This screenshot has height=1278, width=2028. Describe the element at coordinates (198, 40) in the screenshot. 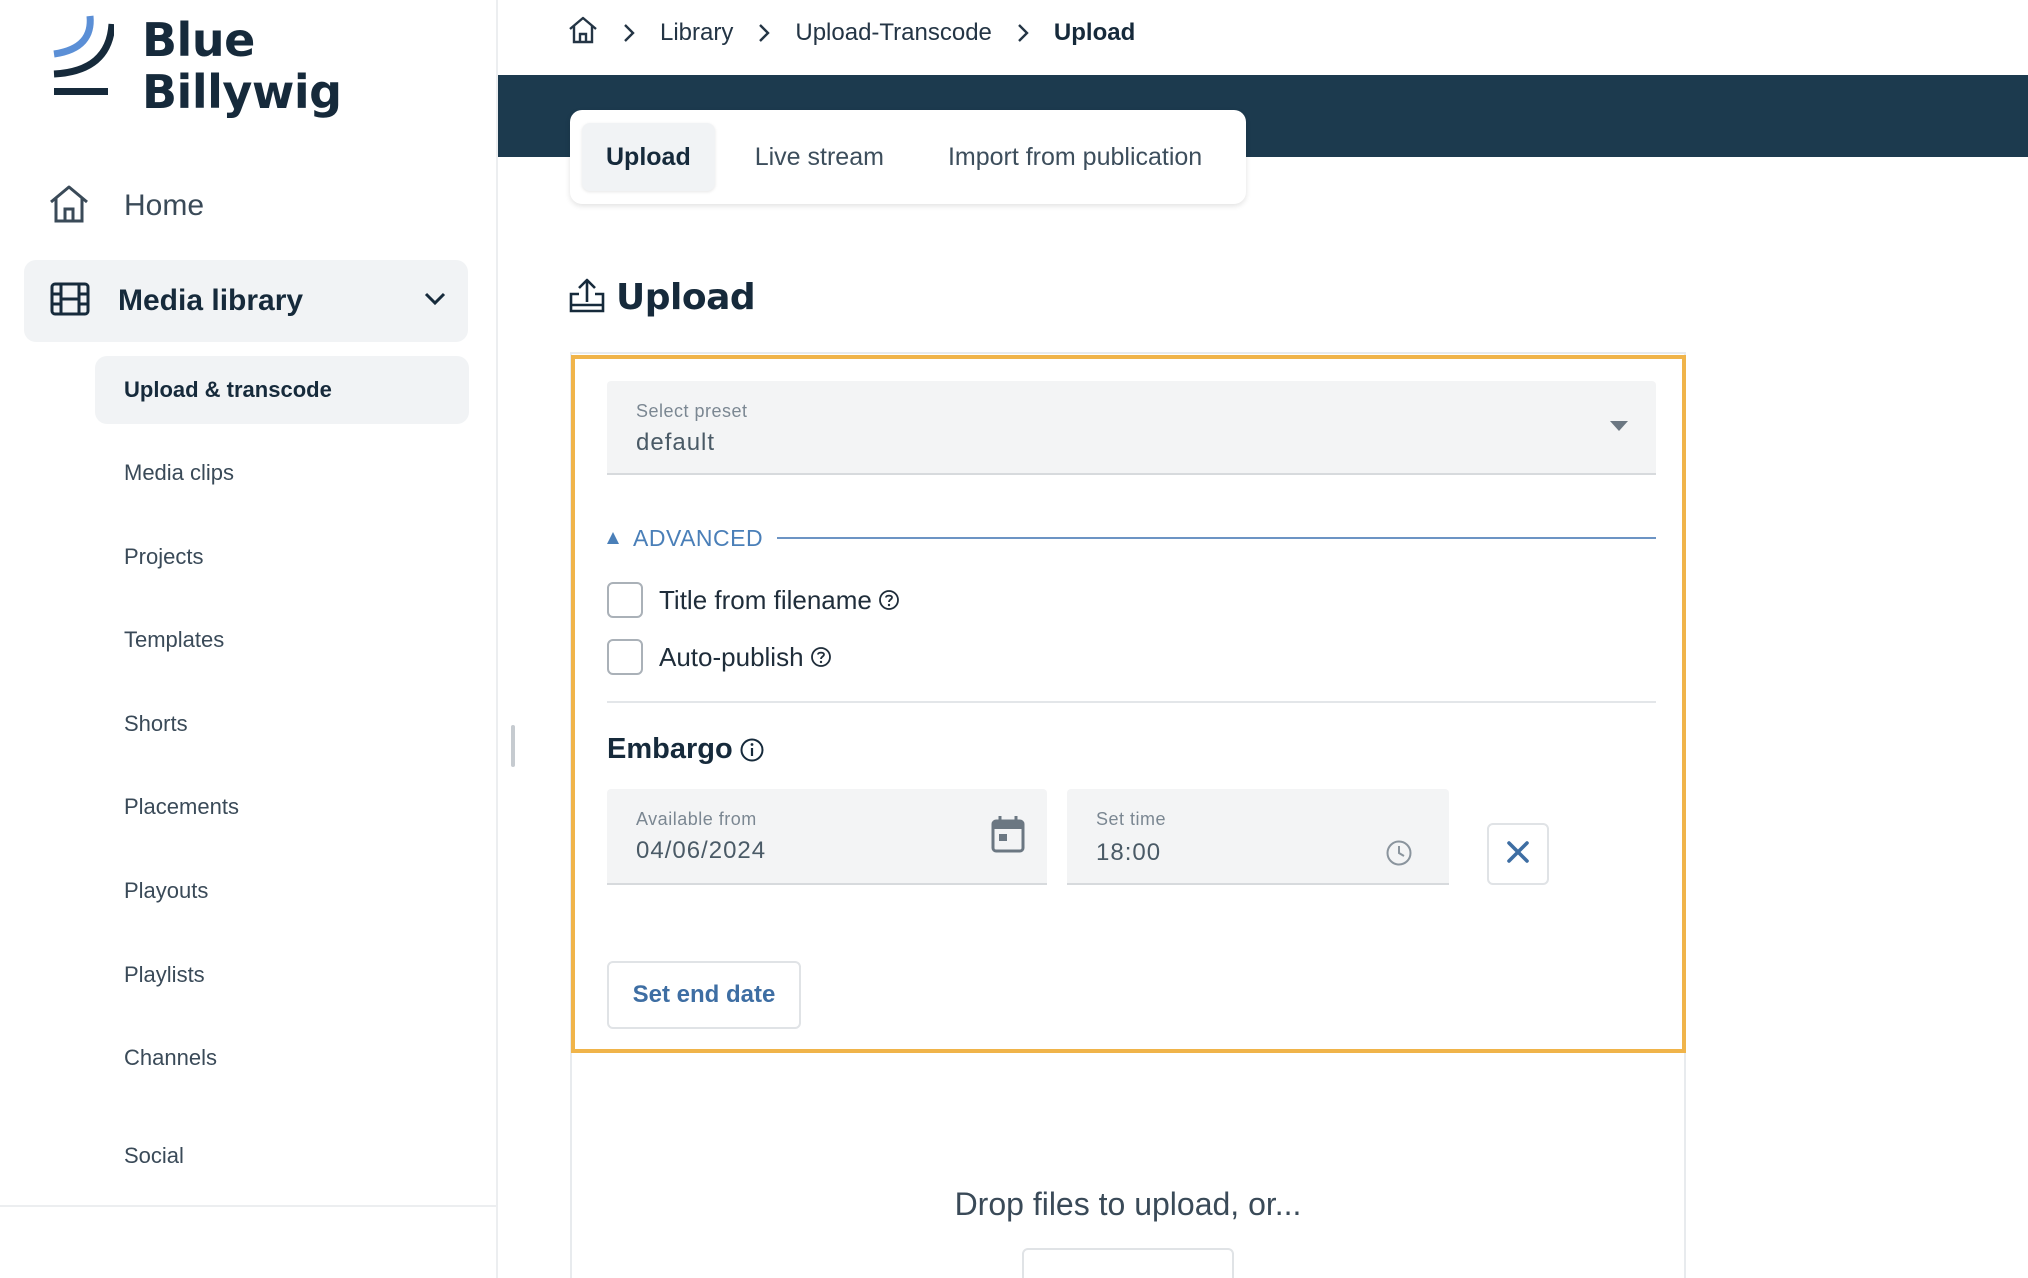

I see `brand-line-1: Blue` at that location.